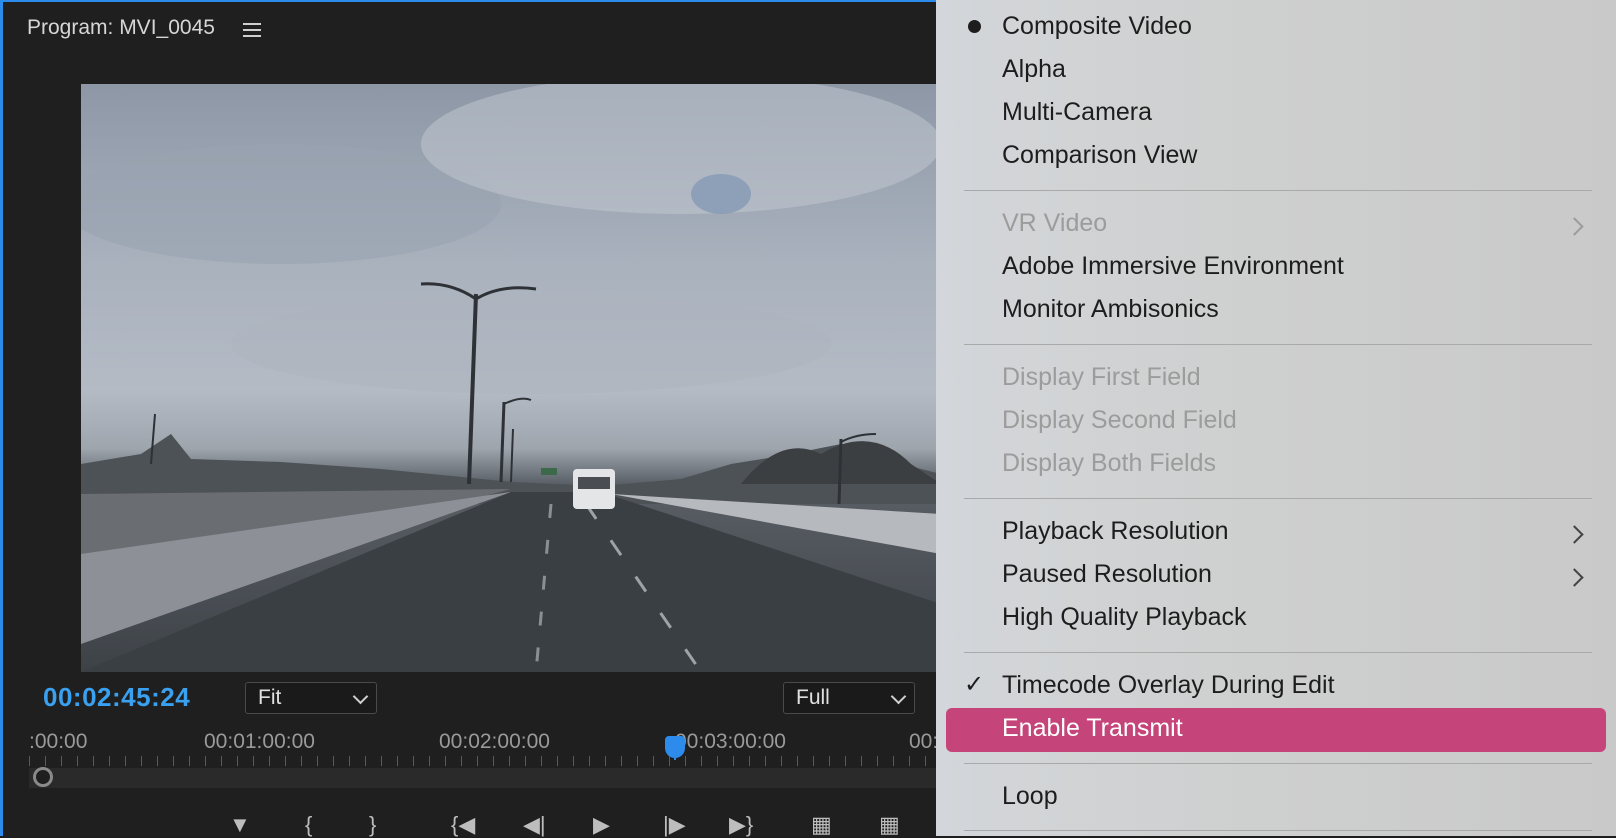  What do you see at coordinates (1034, 69) in the screenshot?
I see `menu-item-alpha: Alpha` at bounding box center [1034, 69].